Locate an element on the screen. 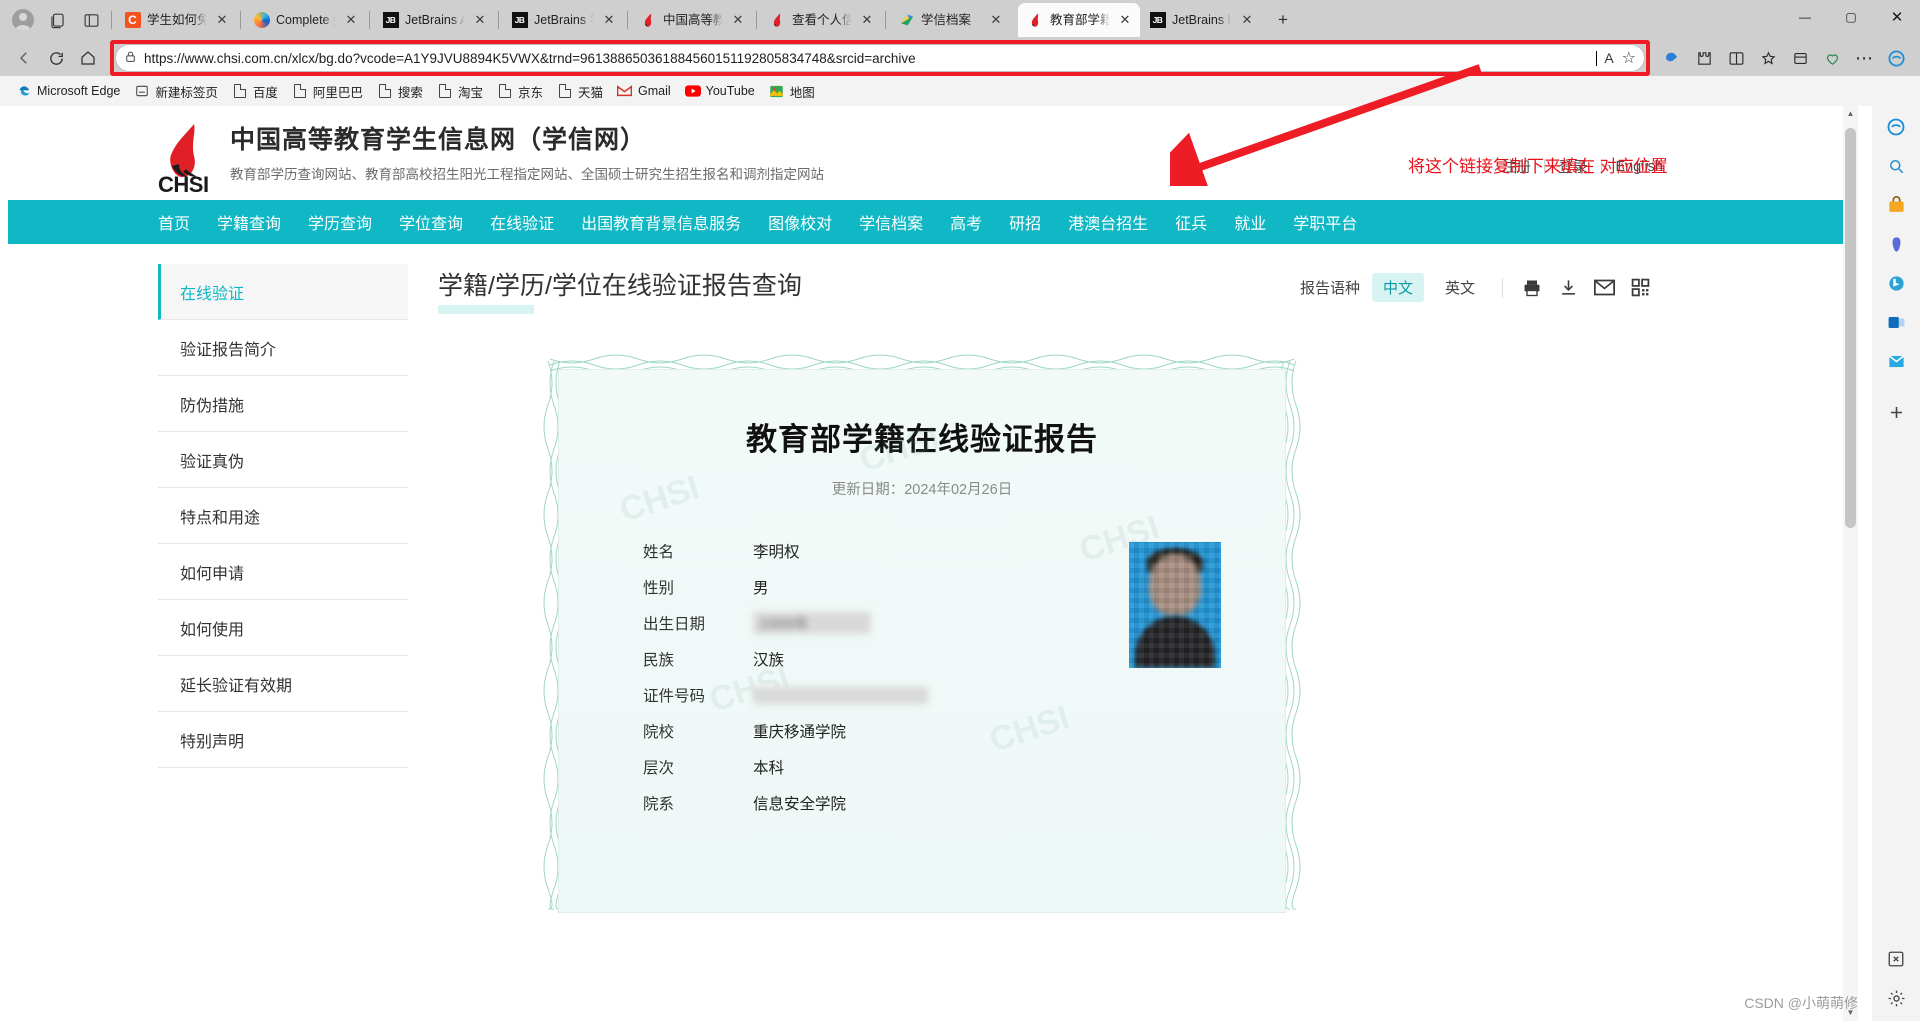 The height and width of the screenshot is (1021, 1920). browser-tab: 学信档案 ✕ is located at coordinates (950, 20).